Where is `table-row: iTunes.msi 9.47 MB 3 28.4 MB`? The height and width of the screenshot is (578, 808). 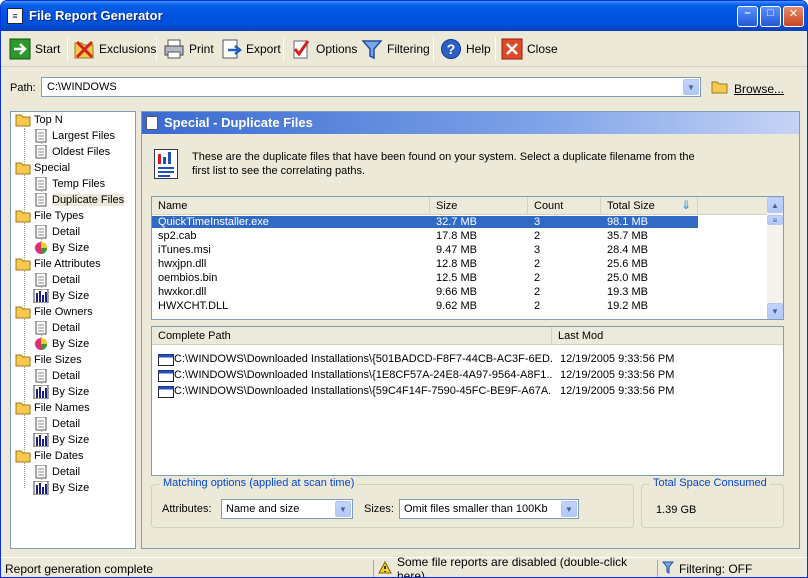
table-row: iTunes.msi 9.47 MB 3 28.4 MB is located at coordinates (467, 251).